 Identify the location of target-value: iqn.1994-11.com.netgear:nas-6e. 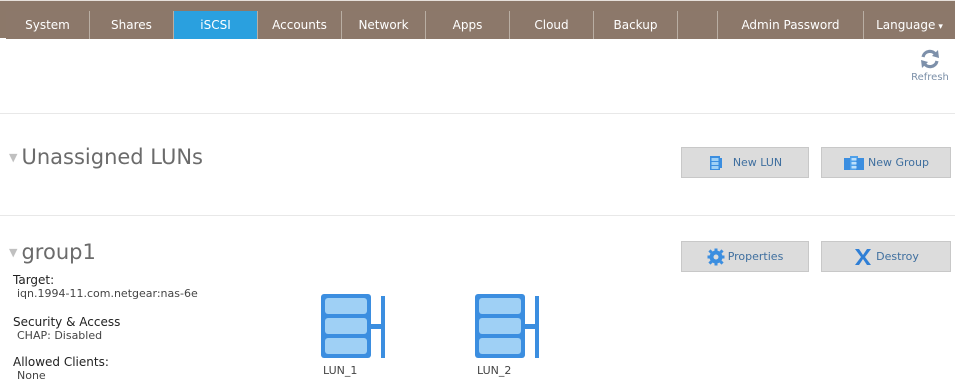
(107, 293).